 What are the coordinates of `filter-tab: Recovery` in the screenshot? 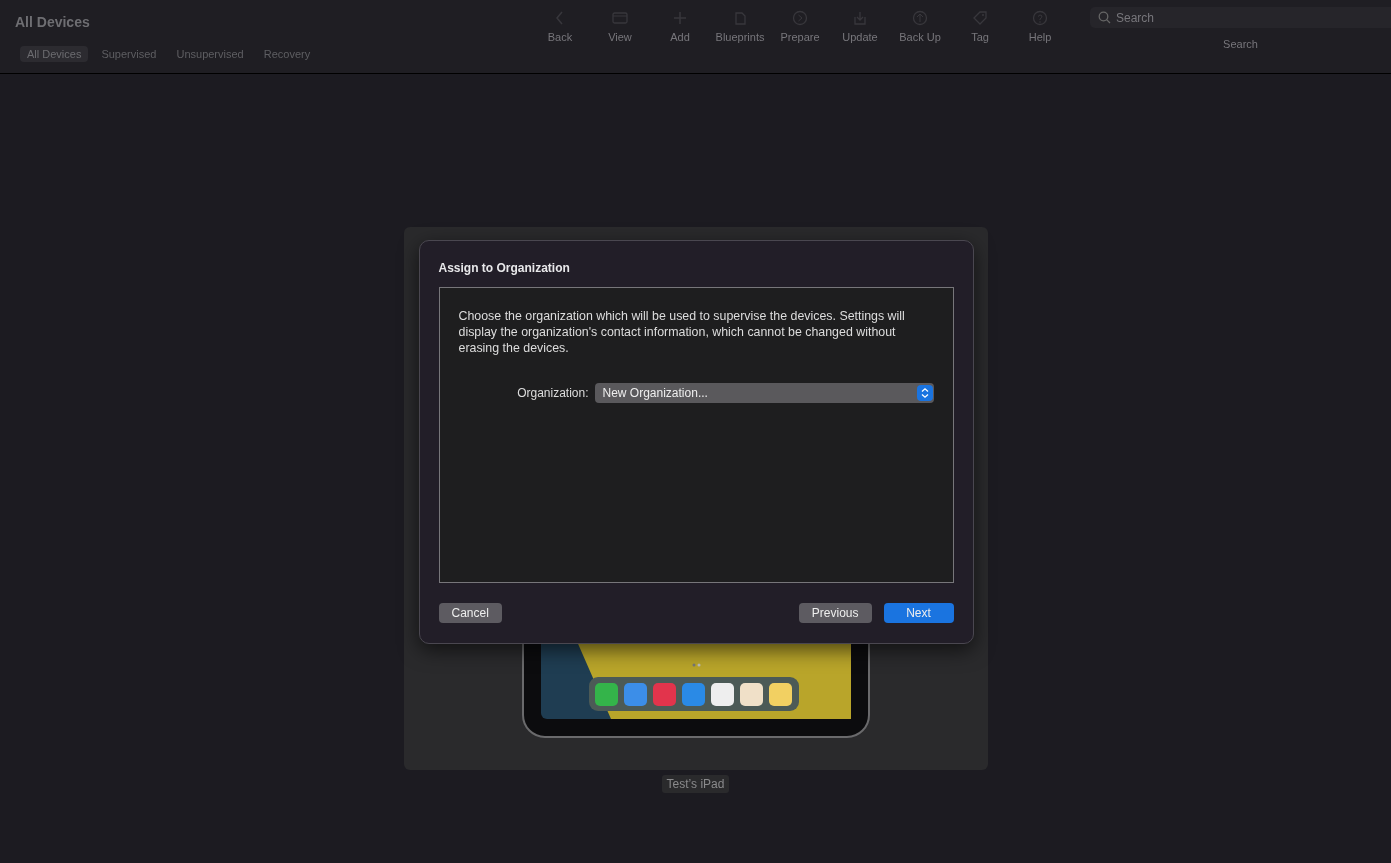 It's located at (287, 54).